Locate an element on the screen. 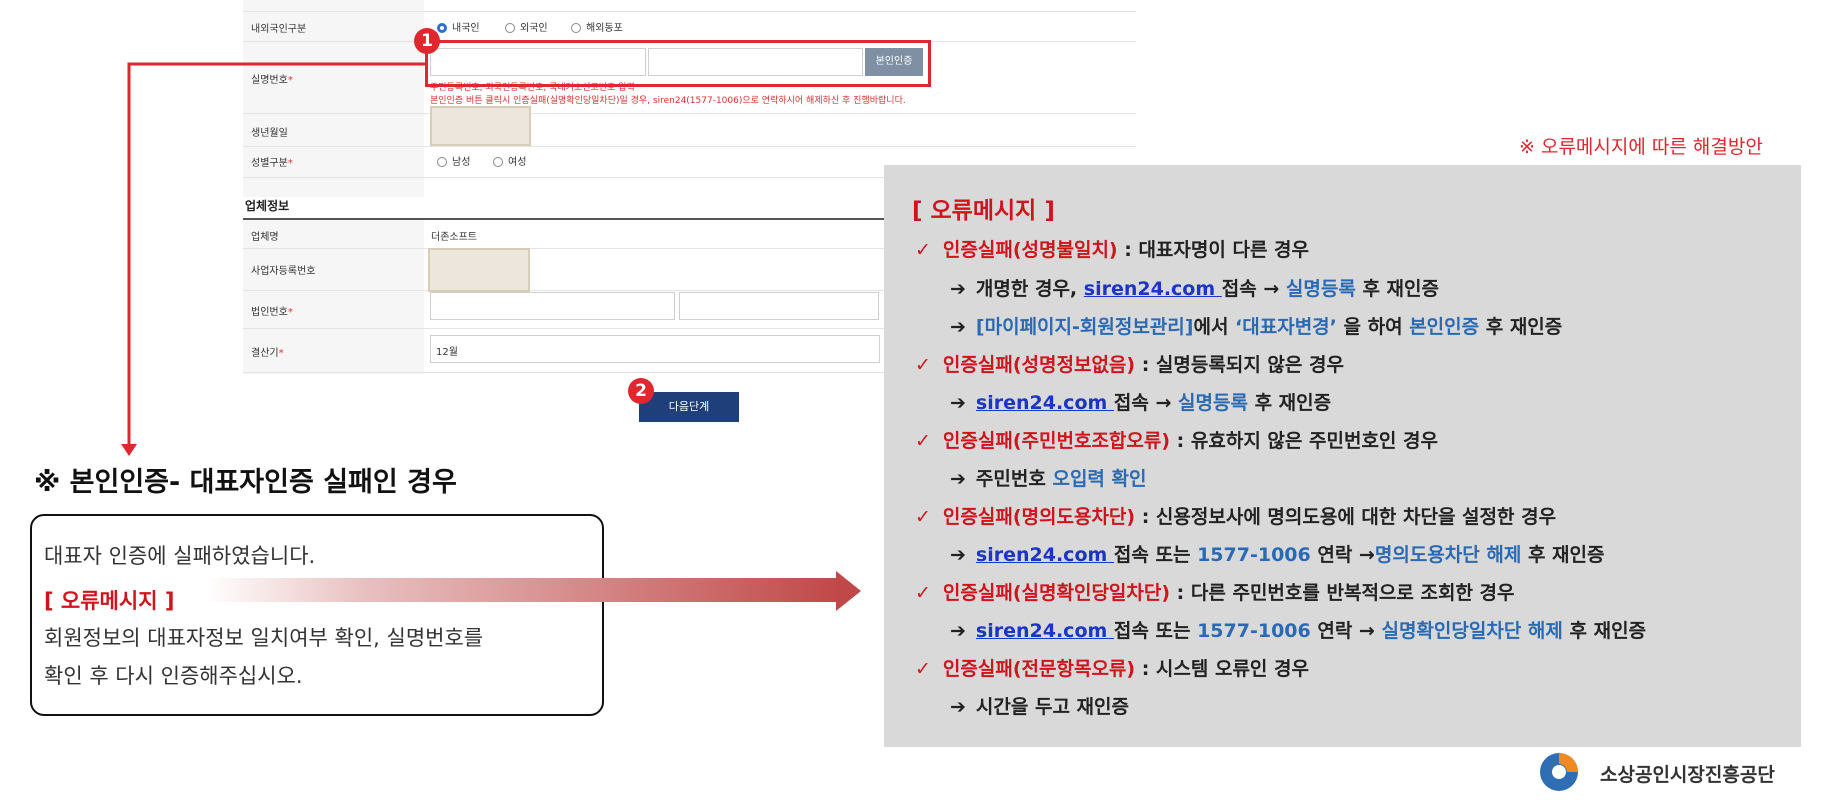  error-item-name-mismatch: ✓ 인증실패(성명불일치) : 대표자명이 다른 경우 is located at coordinates (1112, 250).